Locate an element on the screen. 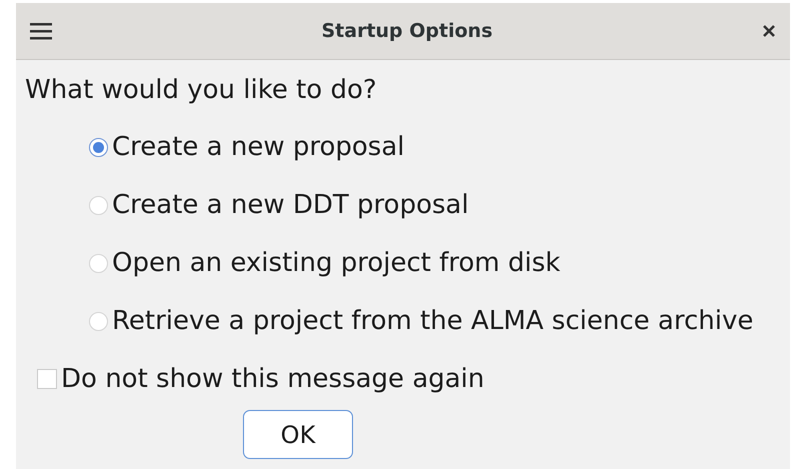 This screenshot has width=799, height=469. checkbox-label: Do not show this message again is located at coordinates (272, 379).